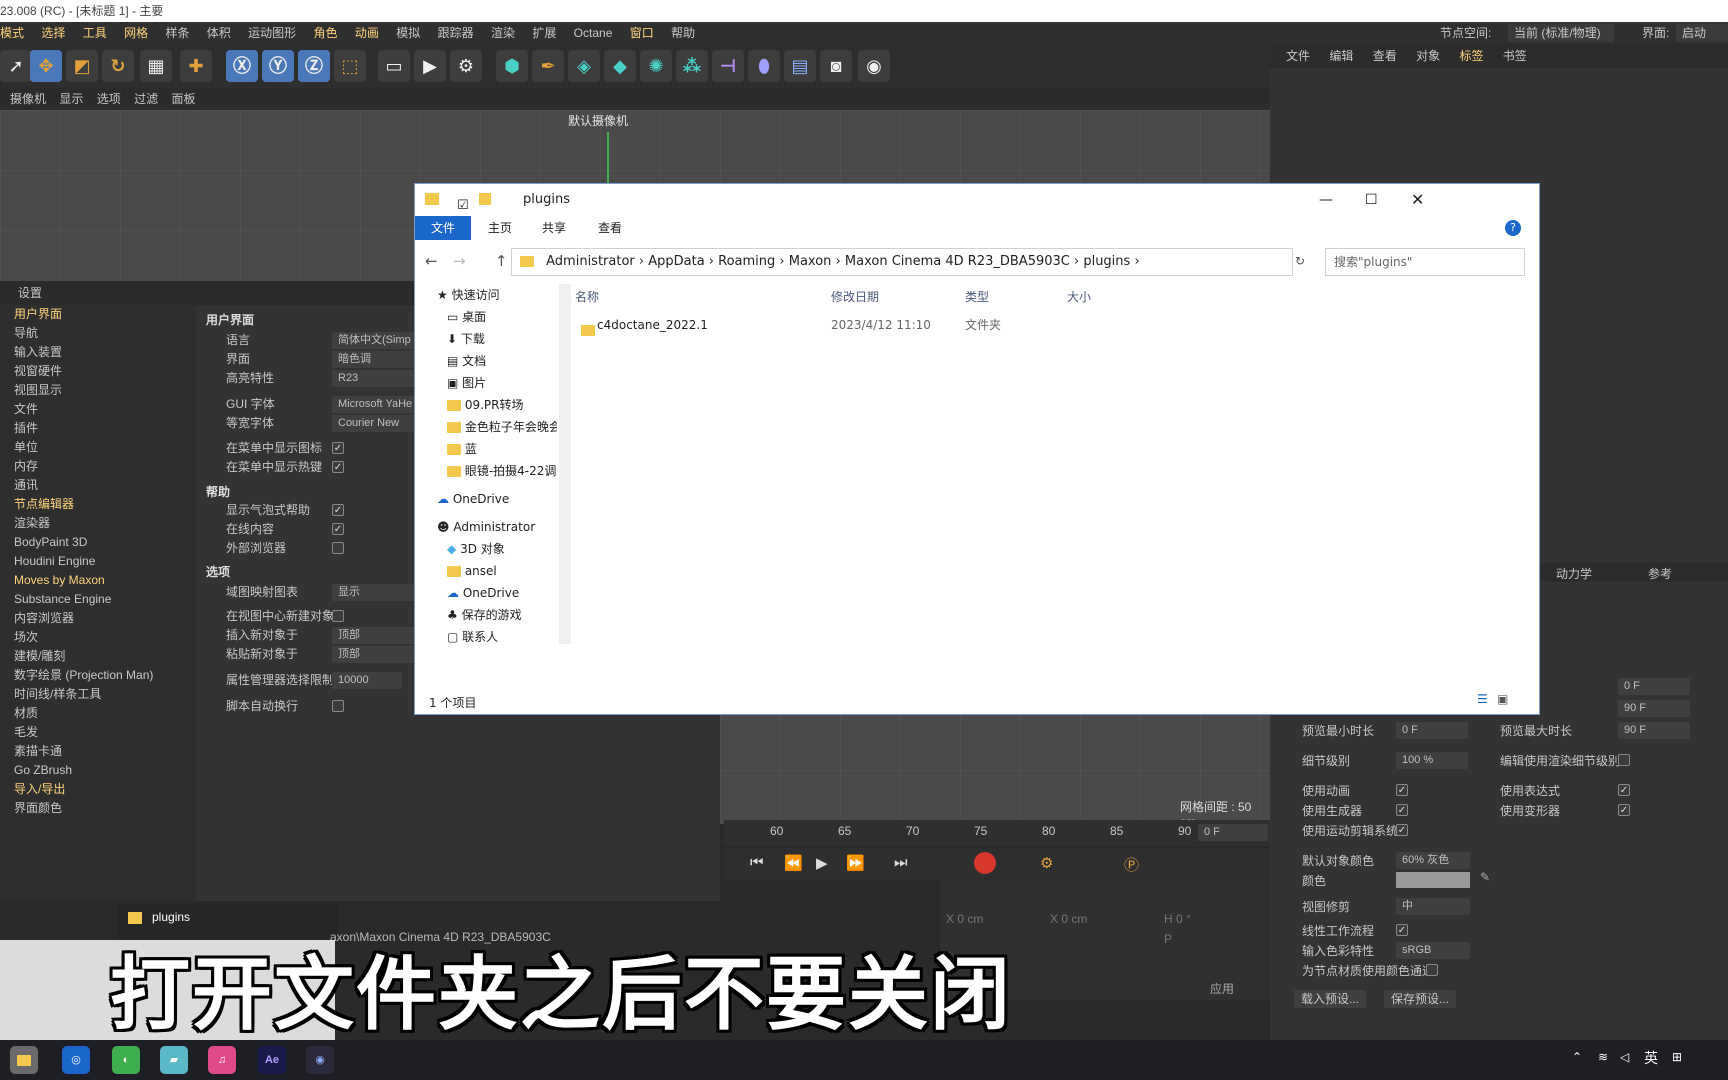  Describe the element at coordinates (1624, 1057) in the screenshot. I see `volume-icon: ◁` at that location.